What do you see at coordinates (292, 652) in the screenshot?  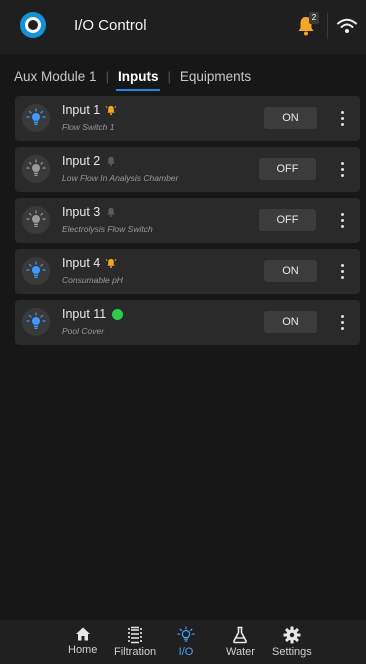 I see `nav-settings-label: Settings` at bounding box center [292, 652].